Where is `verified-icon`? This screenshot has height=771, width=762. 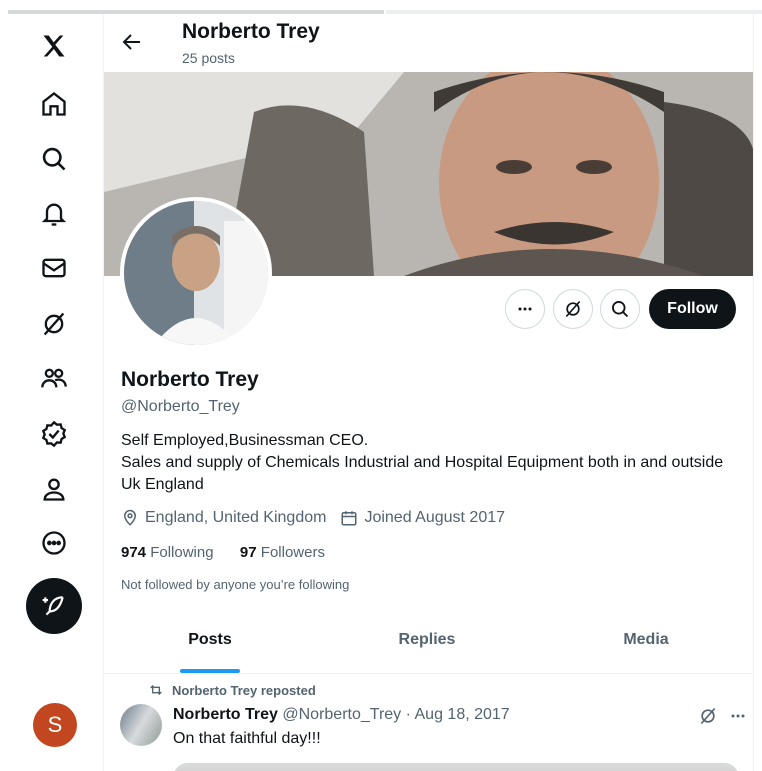
verified-icon is located at coordinates (54, 434).